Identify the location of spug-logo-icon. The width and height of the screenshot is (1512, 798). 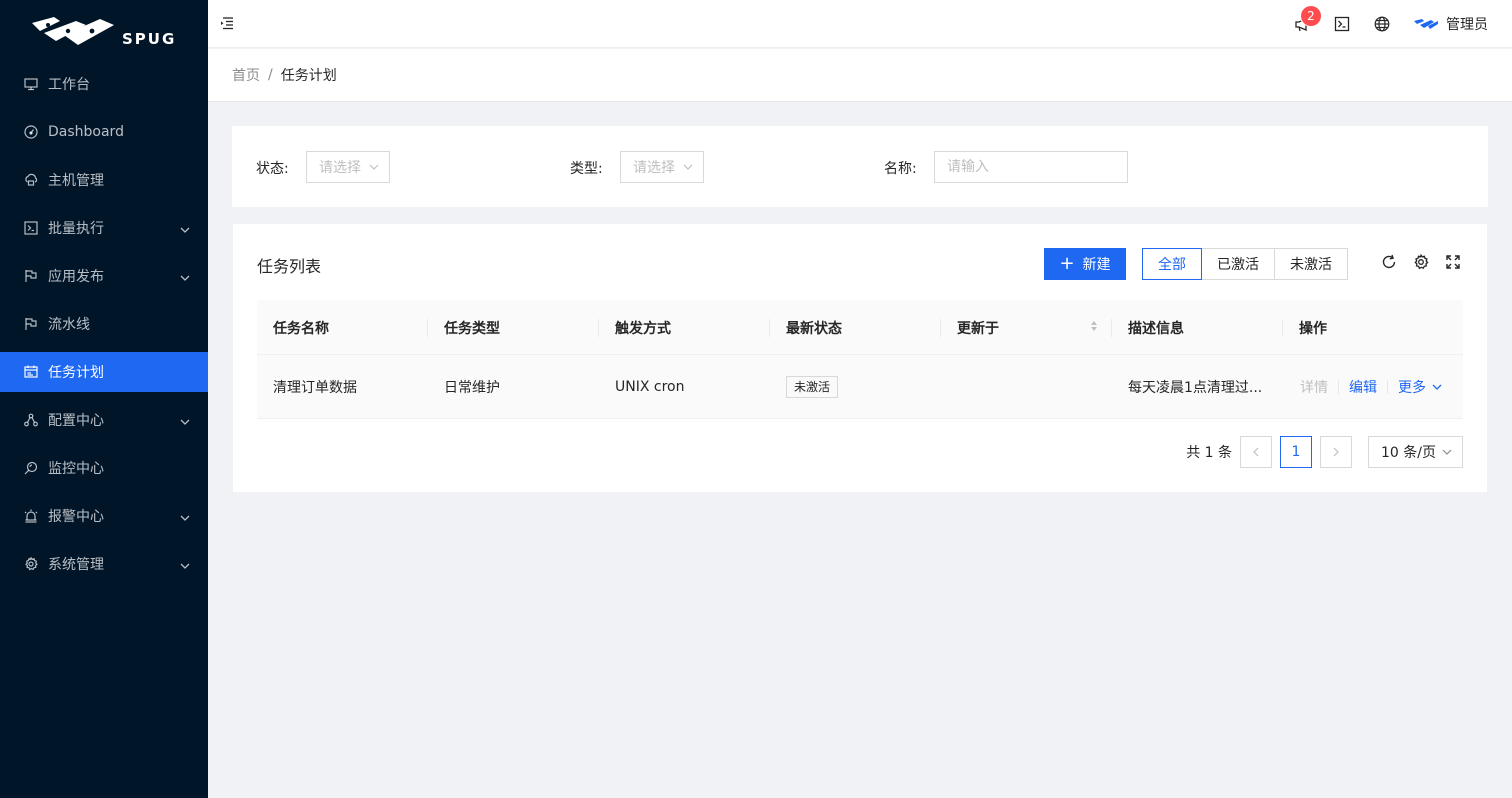
(73, 31).